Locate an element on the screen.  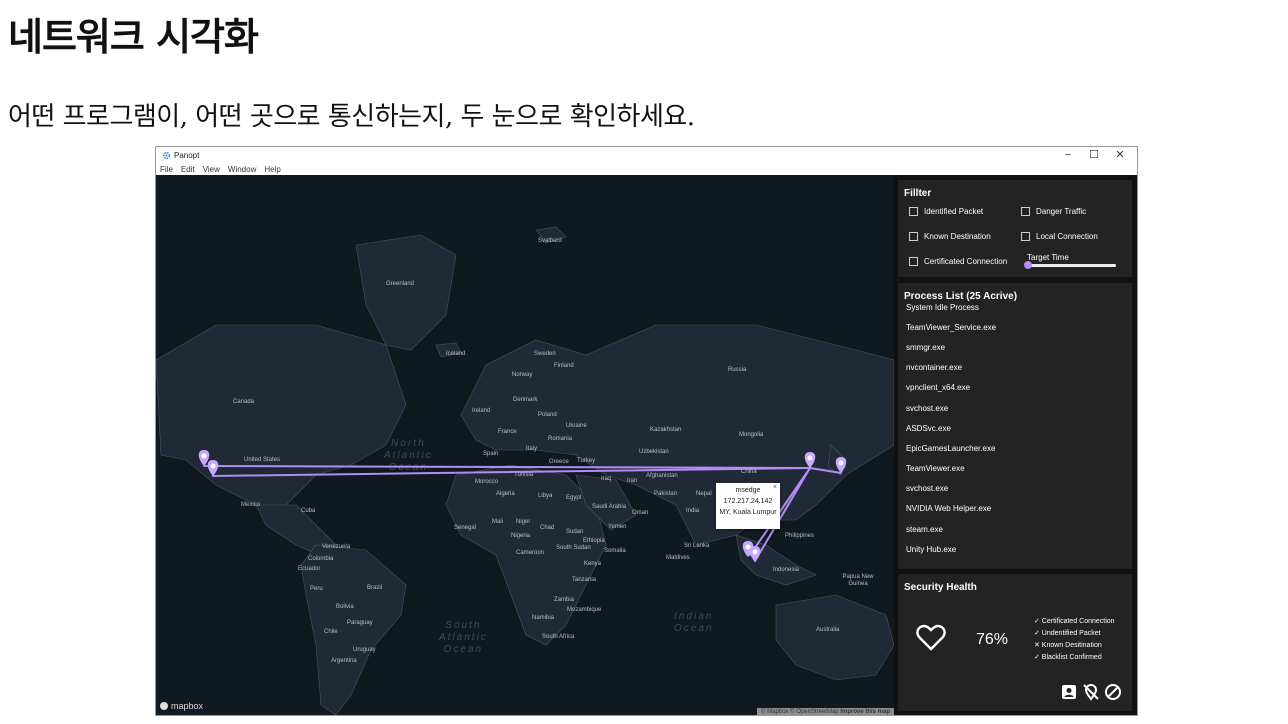
checkbox-label: Certificated Connection is located at coordinates (966, 261).